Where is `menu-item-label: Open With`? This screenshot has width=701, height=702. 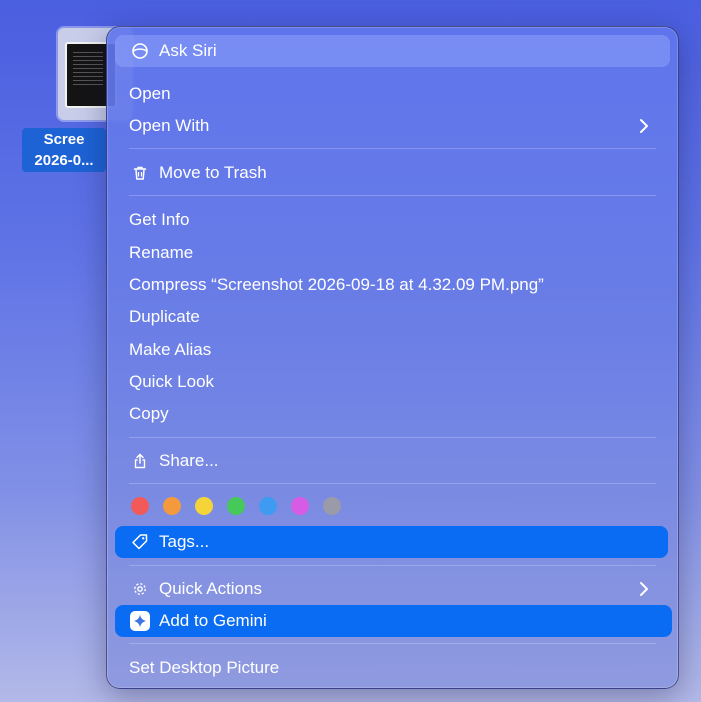
menu-item-label: Open With is located at coordinates (169, 125).